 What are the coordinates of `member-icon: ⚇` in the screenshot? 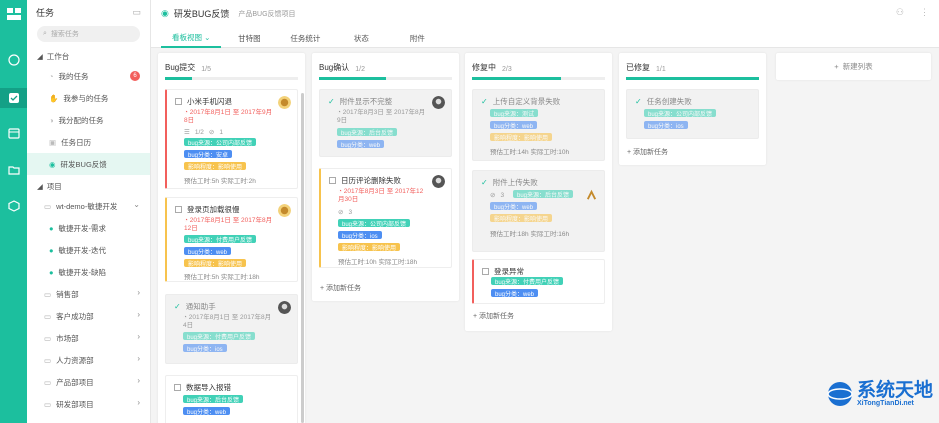 It's located at (900, 12).